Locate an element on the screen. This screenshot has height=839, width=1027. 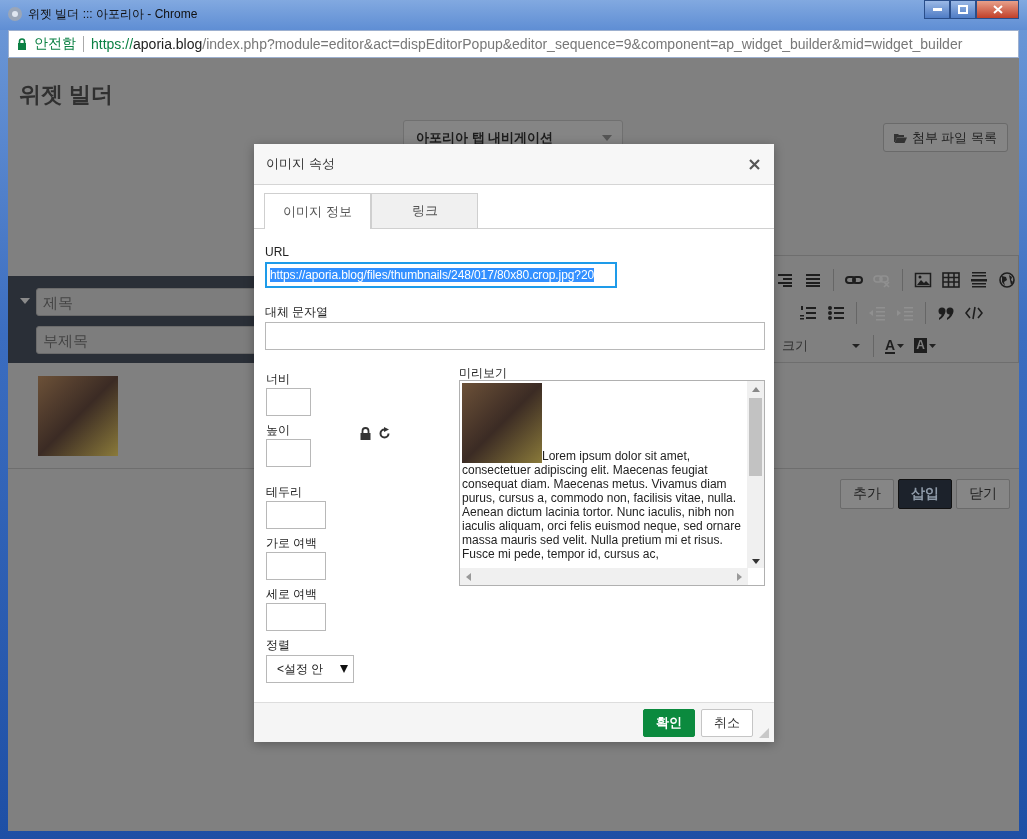
bullet-list-icon is located at coordinates (836, 312).